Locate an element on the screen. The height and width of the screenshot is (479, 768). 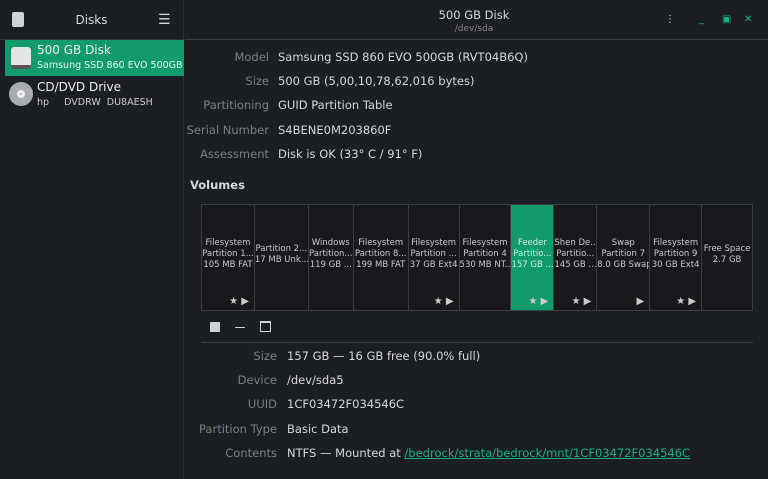
field-value: 1CF03472F034546C is located at coordinates (345, 404).